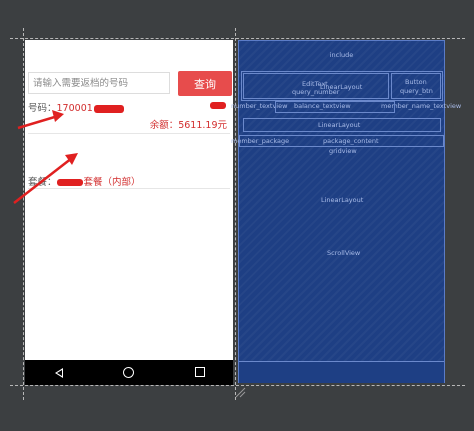  Describe the element at coordinates (240, 392) in the screenshot. I see `resize-handle-icon` at that location.